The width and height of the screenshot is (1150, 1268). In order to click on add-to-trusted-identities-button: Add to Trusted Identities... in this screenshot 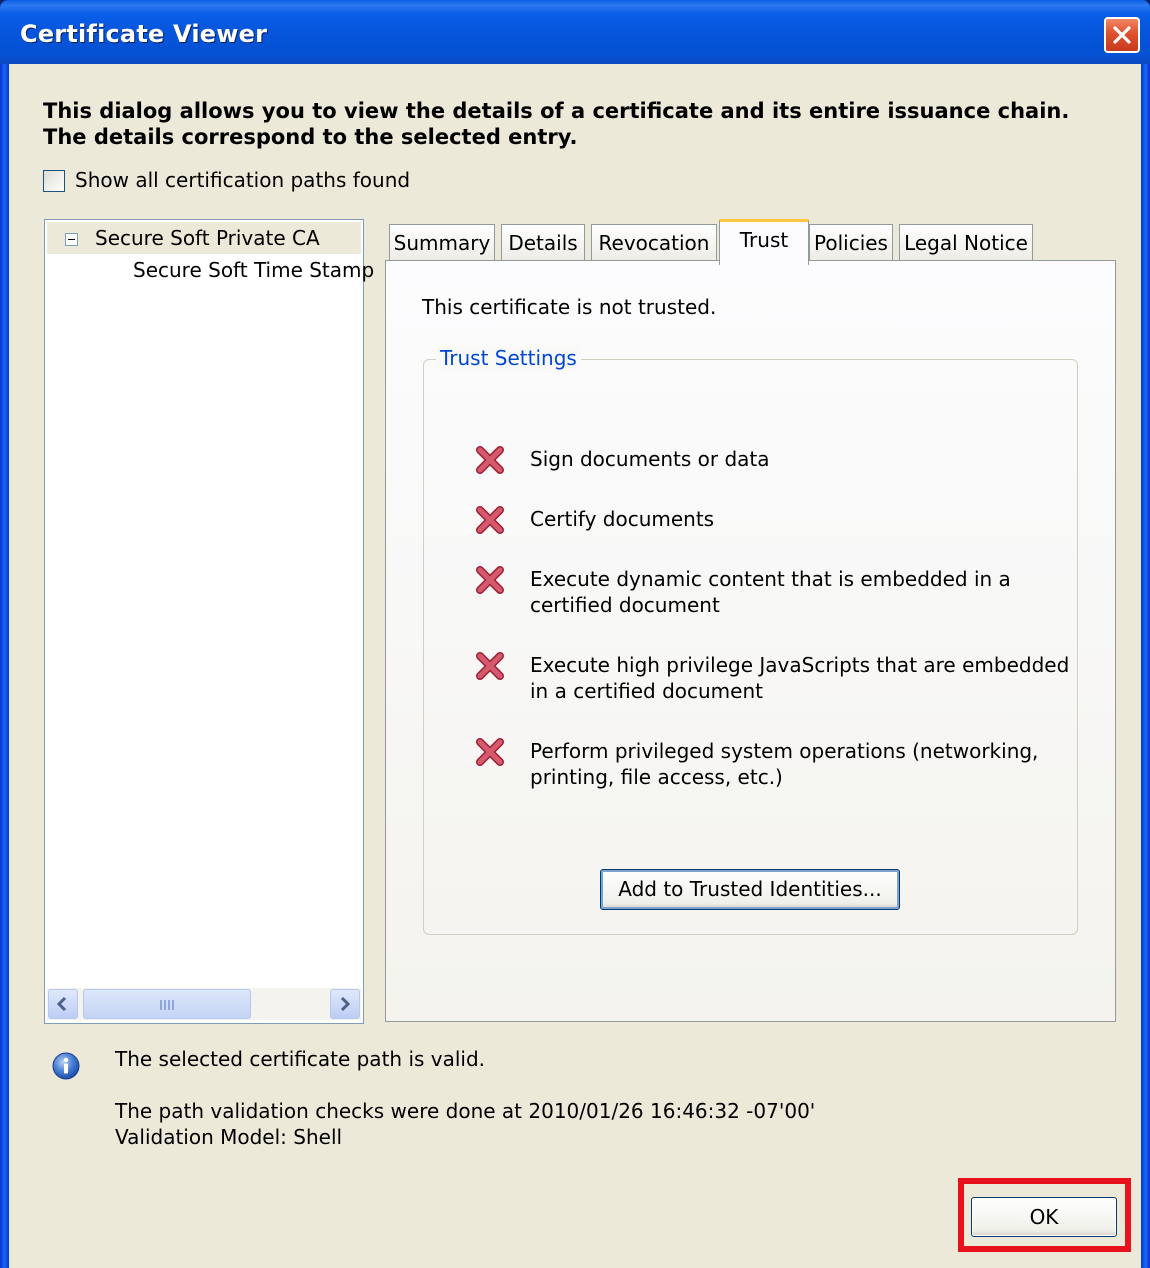, I will do `click(750, 889)`.